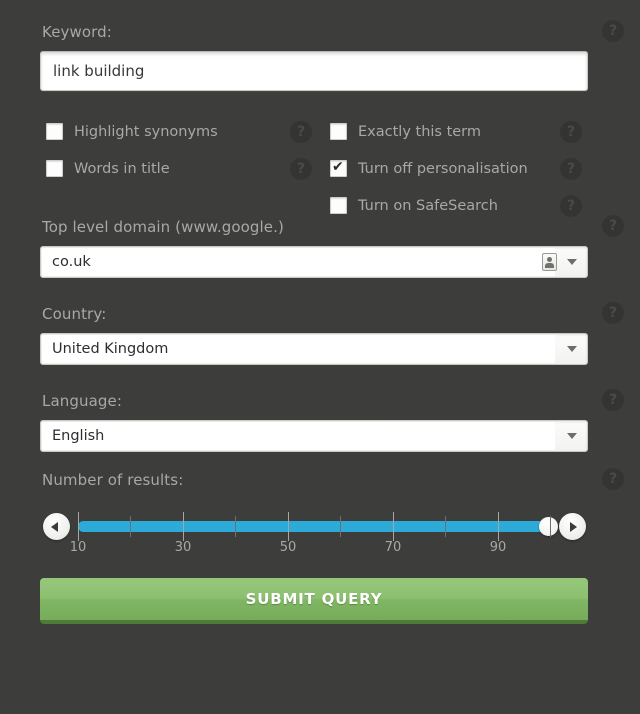 The height and width of the screenshot is (714, 640). I want to click on slider-tick-label: 90, so click(498, 547).